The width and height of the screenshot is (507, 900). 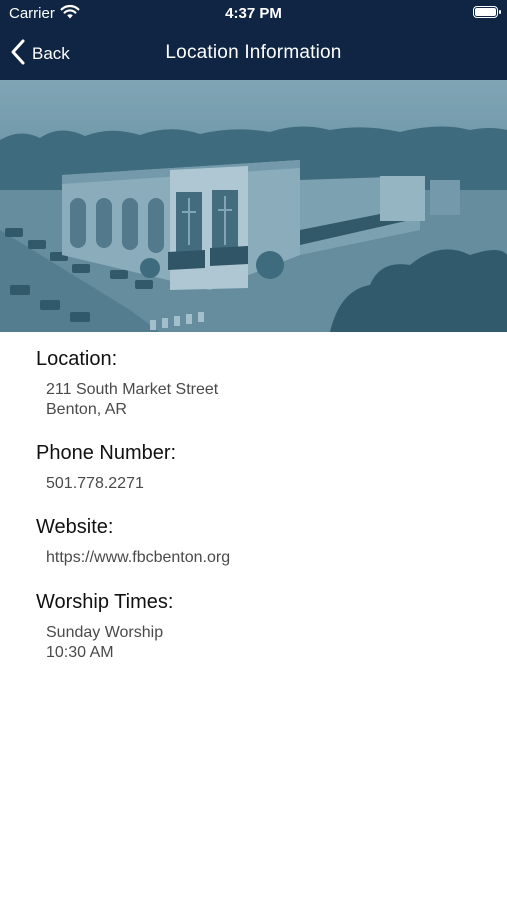 What do you see at coordinates (132, 390) in the screenshot?
I see `location-address-line1: 211 South Market Street` at bounding box center [132, 390].